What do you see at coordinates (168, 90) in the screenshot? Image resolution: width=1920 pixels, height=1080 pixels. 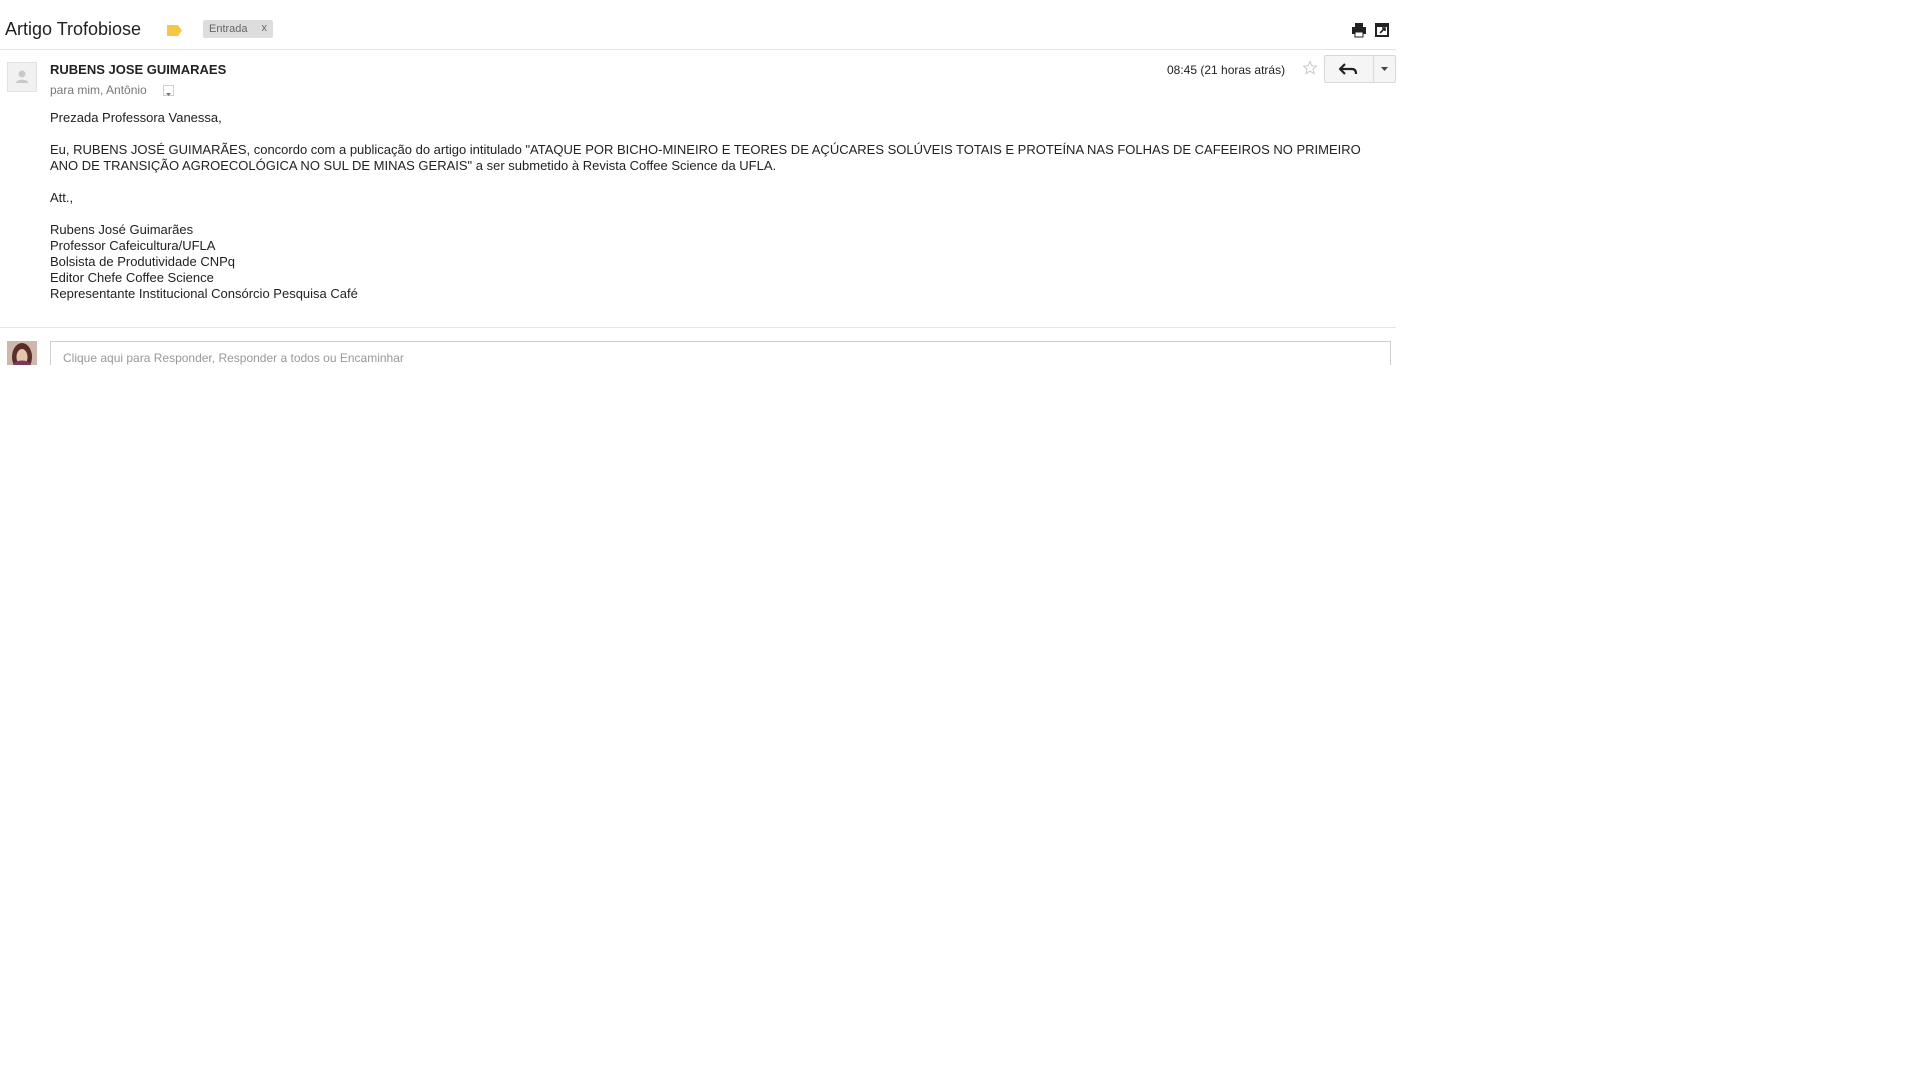 I see `recipients-details-dropdown` at bounding box center [168, 90].